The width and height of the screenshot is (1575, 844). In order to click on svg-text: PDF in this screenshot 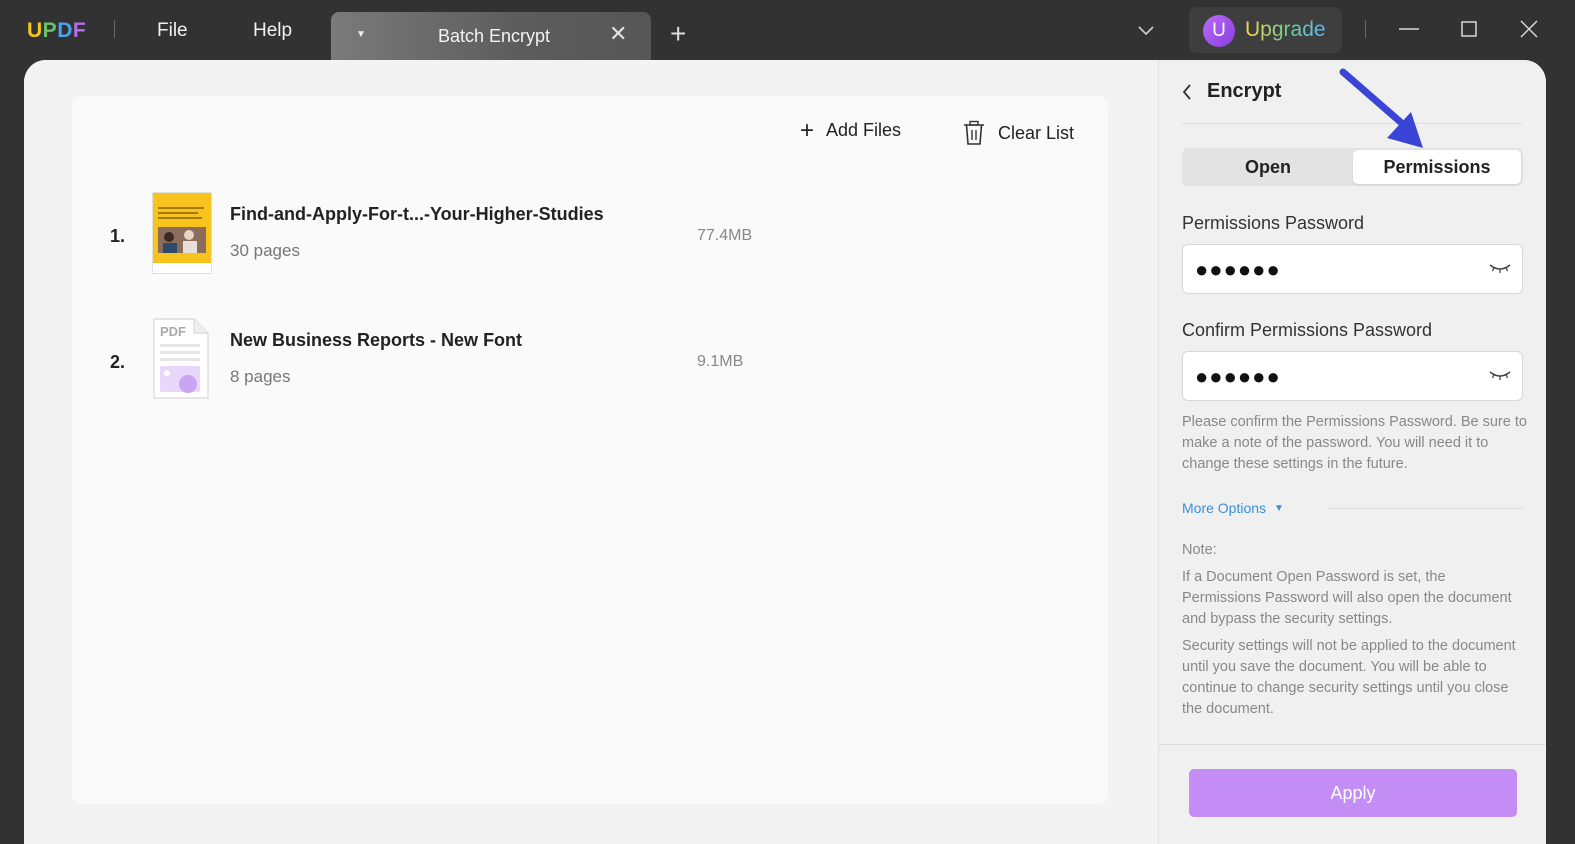, I will do `click(173, 331)`.